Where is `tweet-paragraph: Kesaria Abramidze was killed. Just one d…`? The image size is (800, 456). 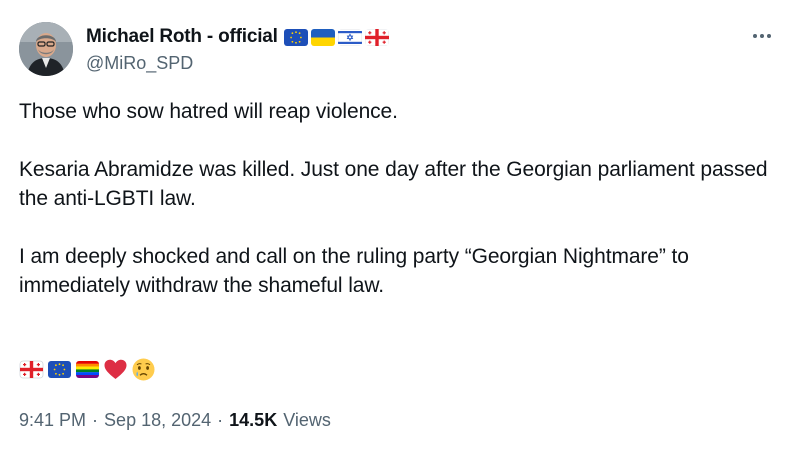 tweet-paragraph: Kesaria Abramidze was killed. Just one d… is located at coordinates (393, 184).